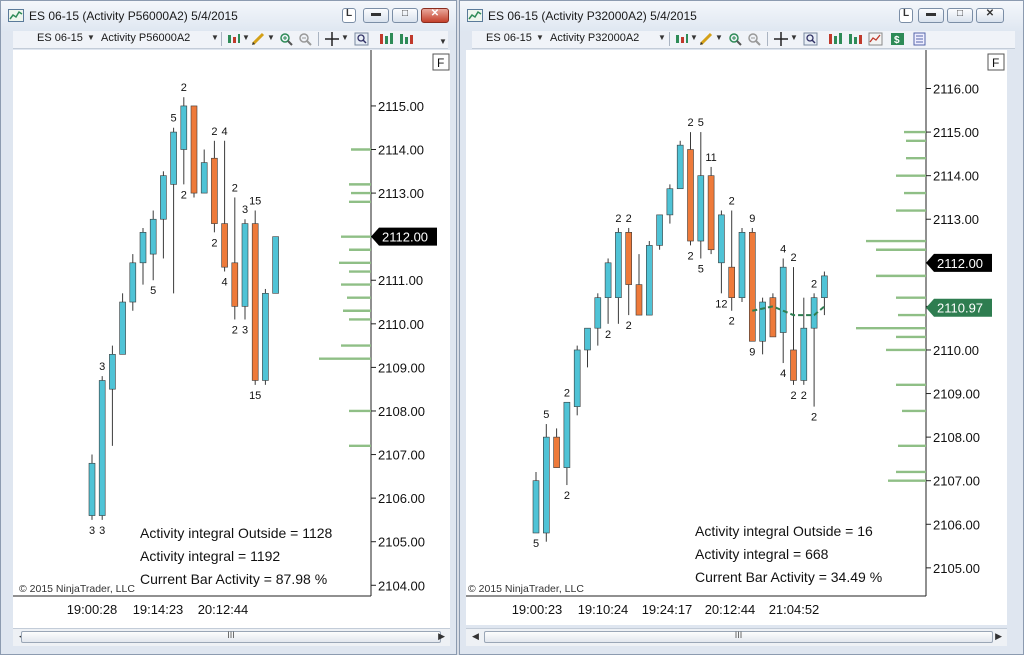 The image size is (1024, 655). I want to click on f-button-label: F, so click(995, 63).